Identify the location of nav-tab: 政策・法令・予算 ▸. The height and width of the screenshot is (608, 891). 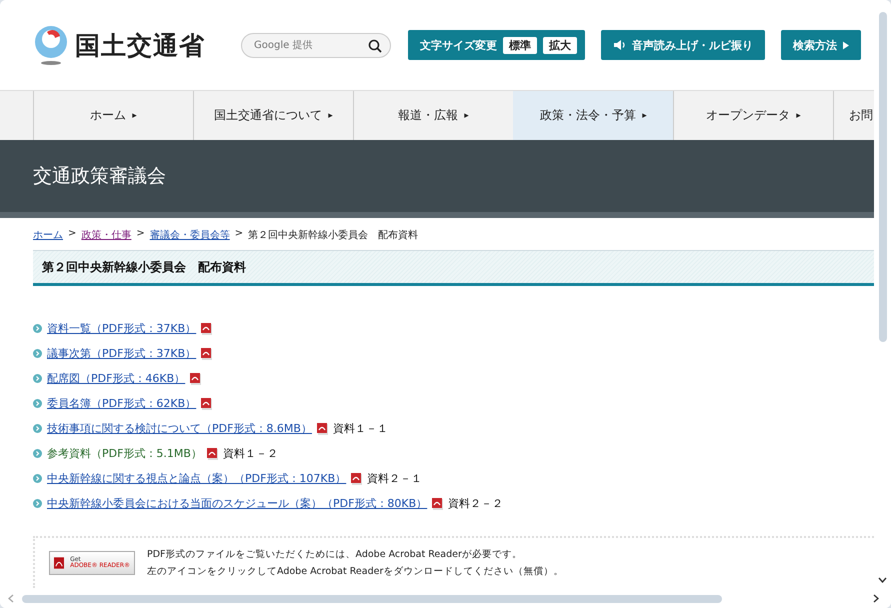
(593, 115).